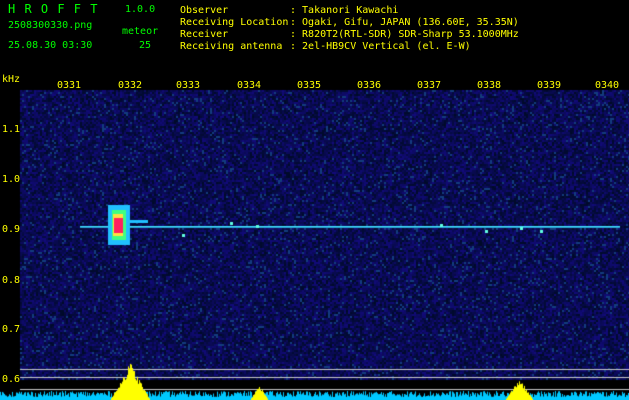  What do you see at coordinates (11, 179) in the screenshot?
I see `y-tick-label: 1.0` at bounding box center [11, 179].